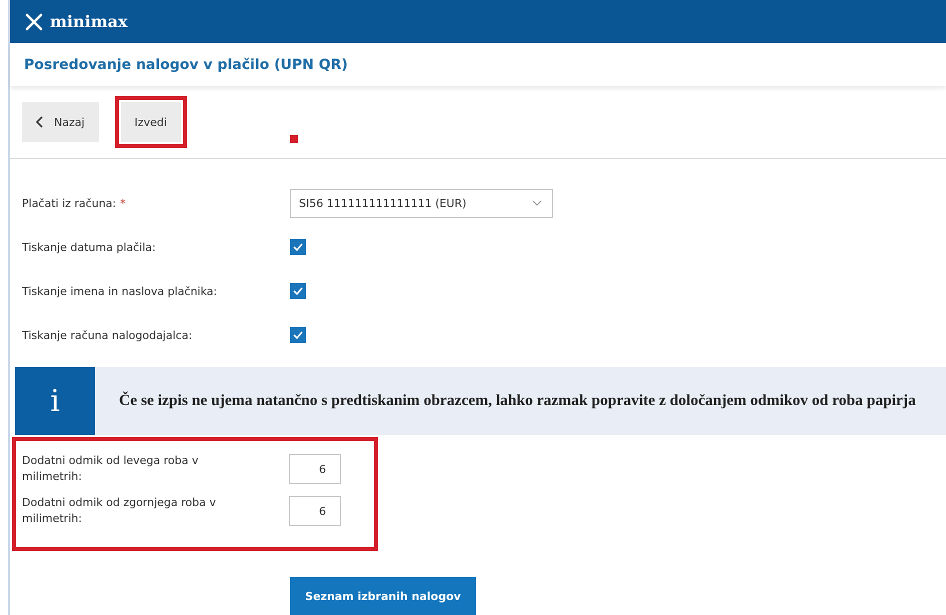  Describe the element at coordinates (383, 596) in the screenshot. I see `list-orders-button: Seznam izbranih nalogov` at that location.